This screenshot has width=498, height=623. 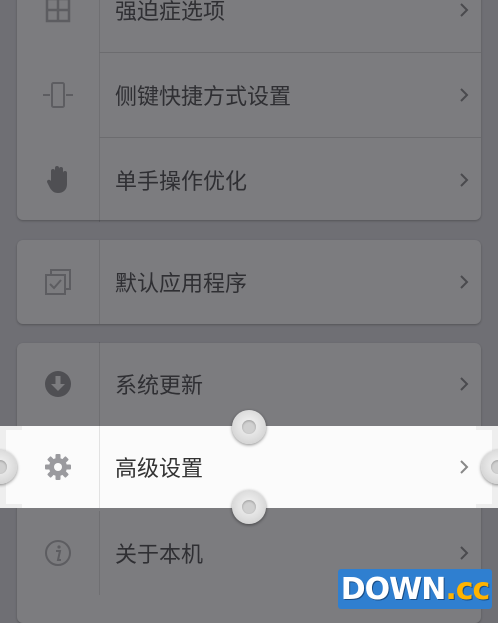 I want to click on menu-item-default-apps: 默认应用程序, so click(x=249, y=282).